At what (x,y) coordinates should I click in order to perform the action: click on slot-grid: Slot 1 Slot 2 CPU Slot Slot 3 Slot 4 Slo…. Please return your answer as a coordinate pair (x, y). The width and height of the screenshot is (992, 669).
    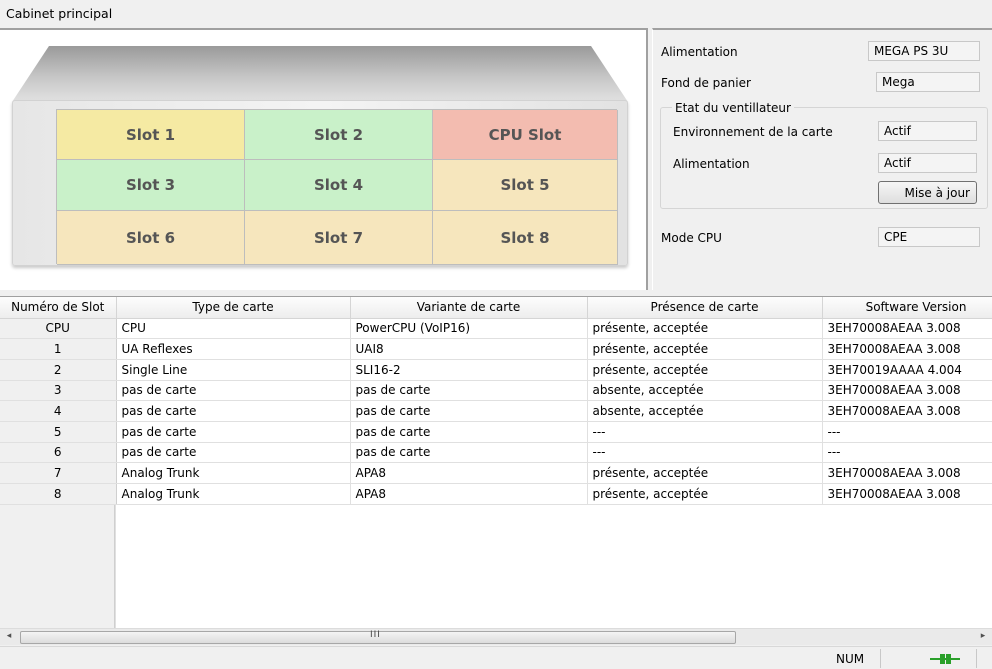
    Looking at the image, I should click on (337, 187).